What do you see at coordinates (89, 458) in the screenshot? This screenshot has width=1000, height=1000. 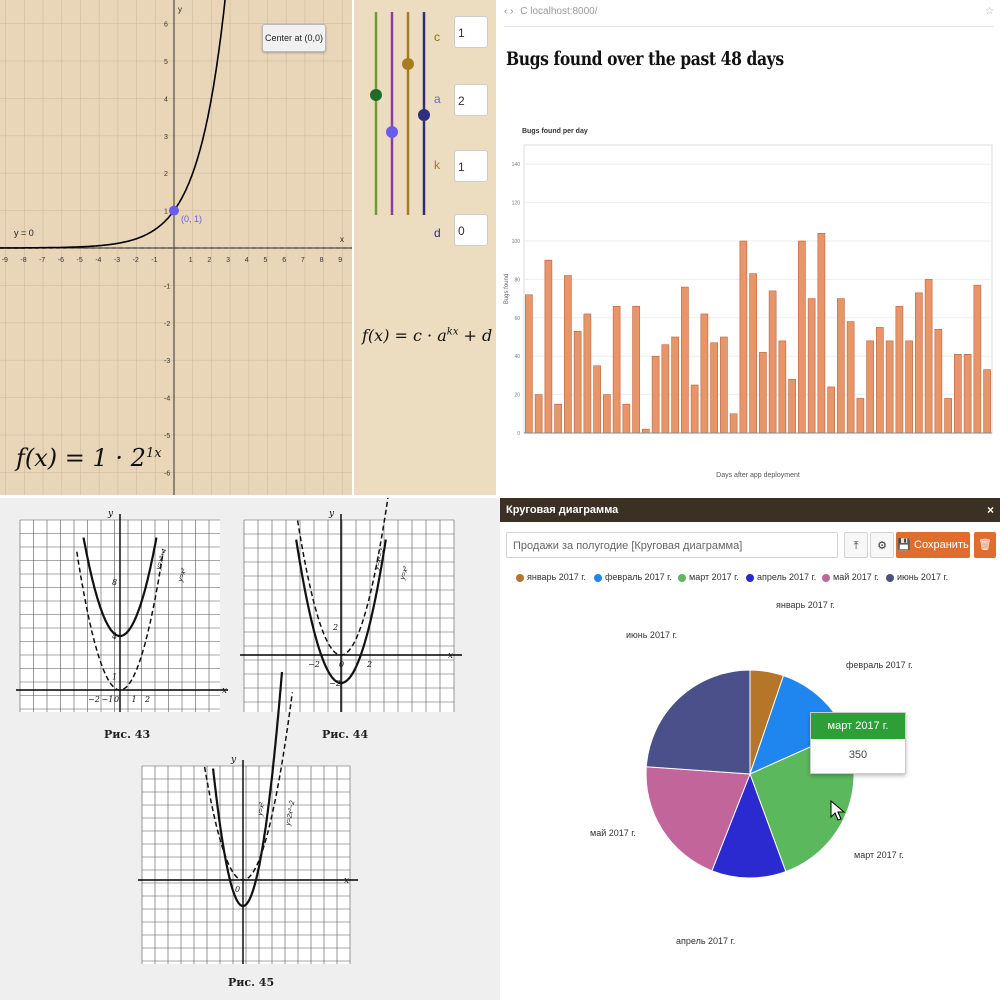 I see `graph-formula: f(x) = 1 · 21x` at bounding box center [89, 458].